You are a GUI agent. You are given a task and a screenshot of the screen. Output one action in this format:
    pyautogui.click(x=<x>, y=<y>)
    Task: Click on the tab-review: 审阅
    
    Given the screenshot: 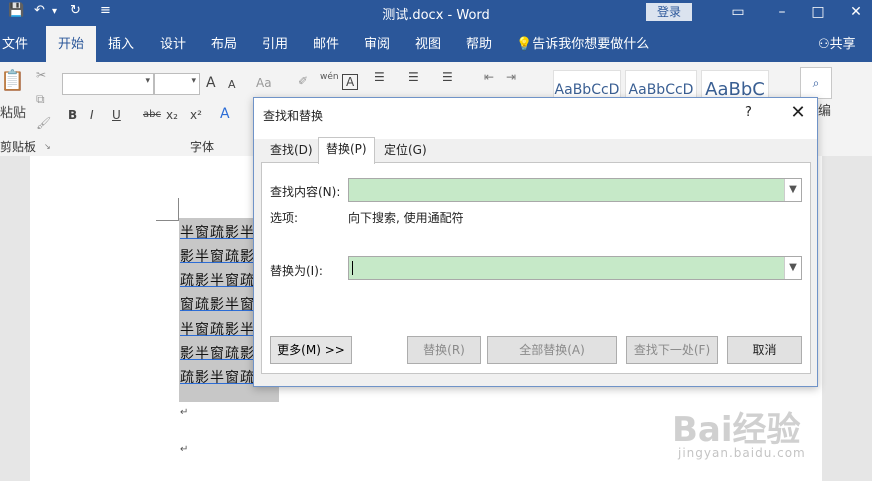 What is the action you would take?
    pyautogui.click(x=377, y=44)
    